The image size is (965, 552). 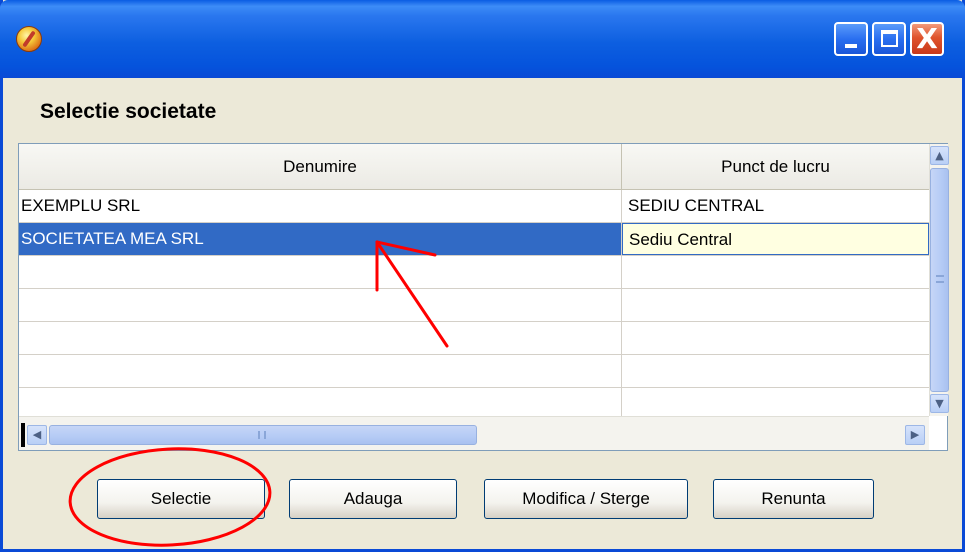 What do you see at coordinates (128, 111) in the screenshot?
I see `dialog-heading: Selectie societate` at bounding box center [128, 111].